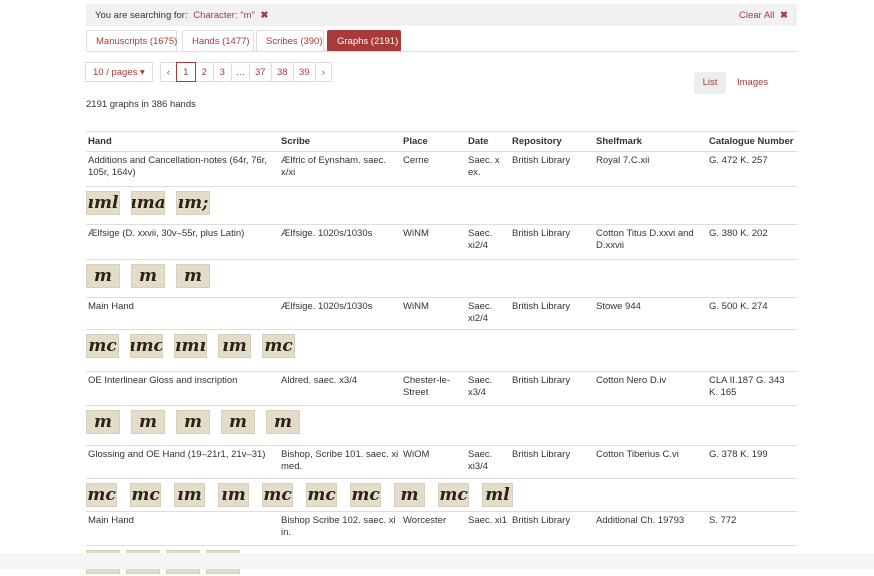 The image size is (874, 576). What do you see at coordinates (650, 313) in the screenshot?
I see `cell-shelfmark: Stowe 944` at bounding box center [650, 313].